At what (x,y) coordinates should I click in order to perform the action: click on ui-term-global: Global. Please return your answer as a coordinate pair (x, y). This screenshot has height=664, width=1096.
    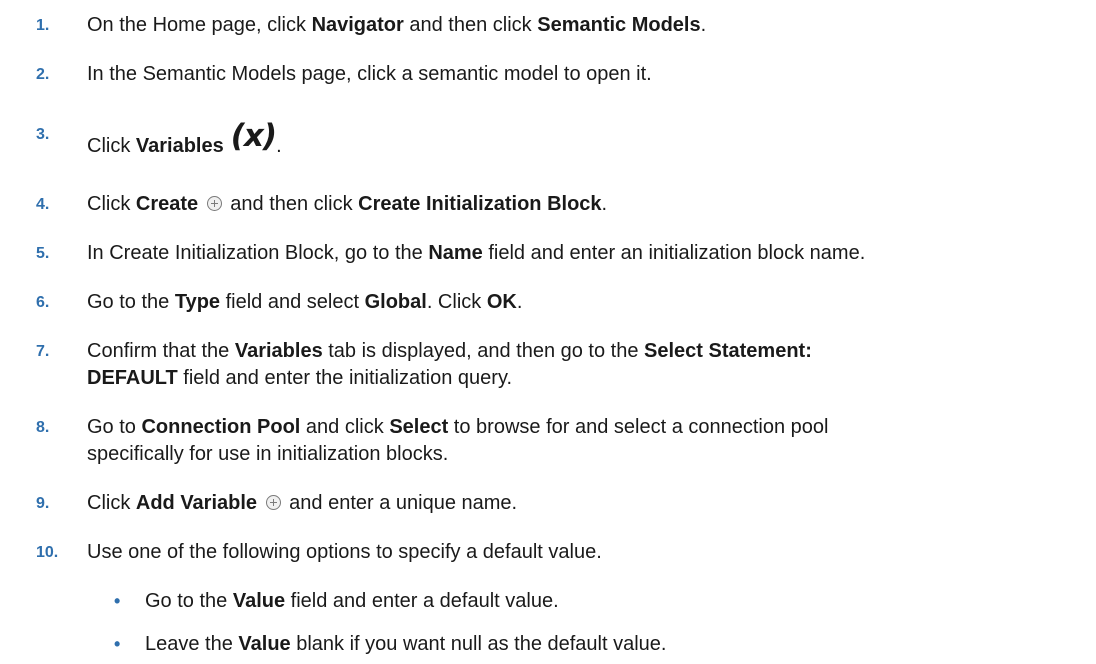
    Looking at the image, I should click on (395, 302).